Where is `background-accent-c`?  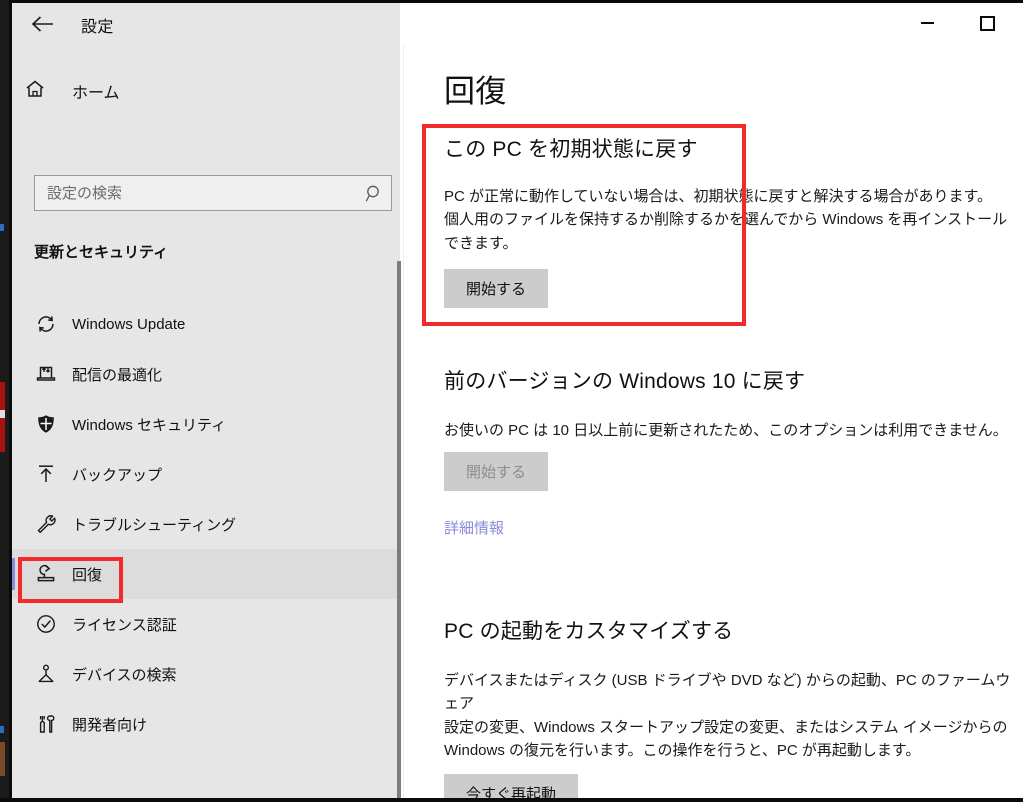 background-accent-c is located at coordinates (2, 759).